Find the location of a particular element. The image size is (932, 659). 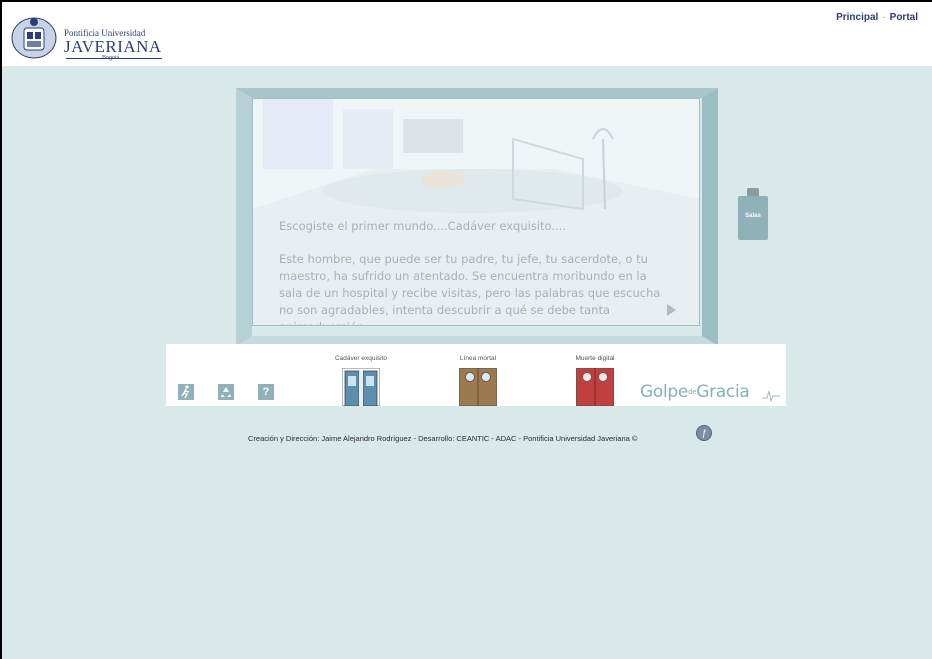

brand-mid: de is located at coordinates (692, 392).